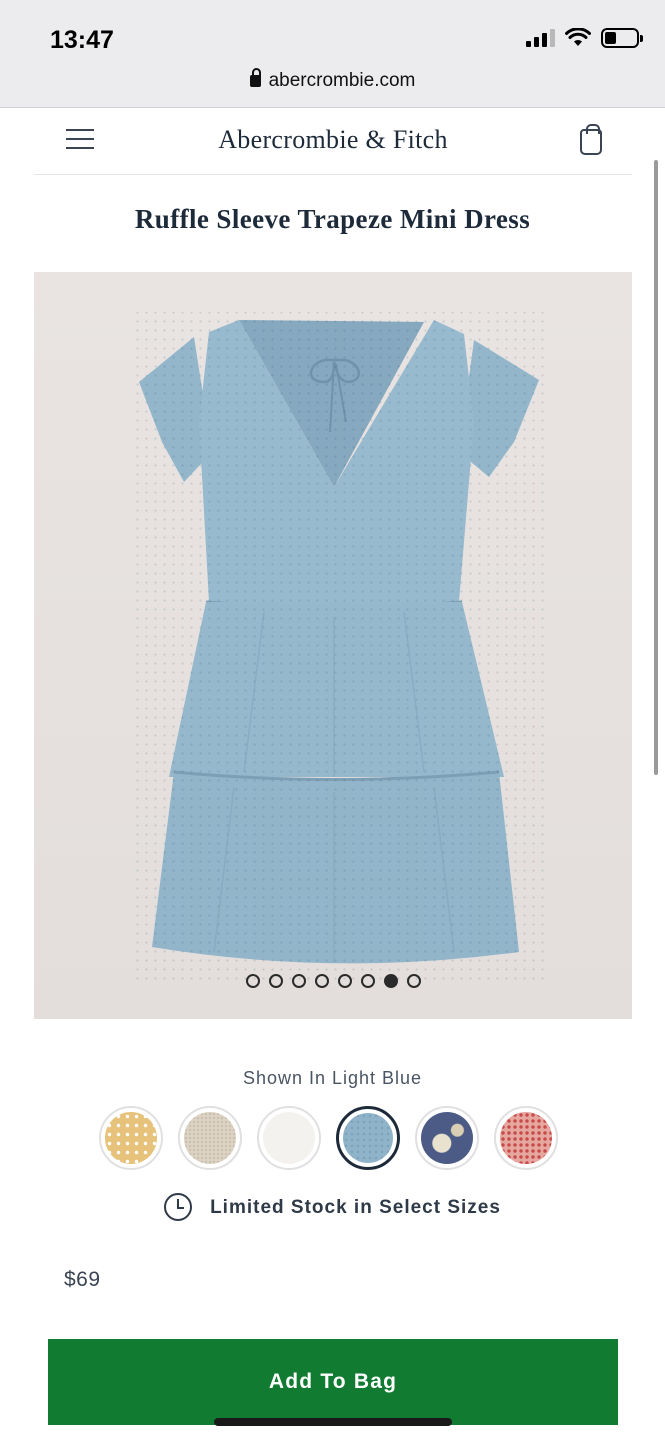 This screenshot has width=665, height=1440. I want to click on status-icons, so click(584, 38).